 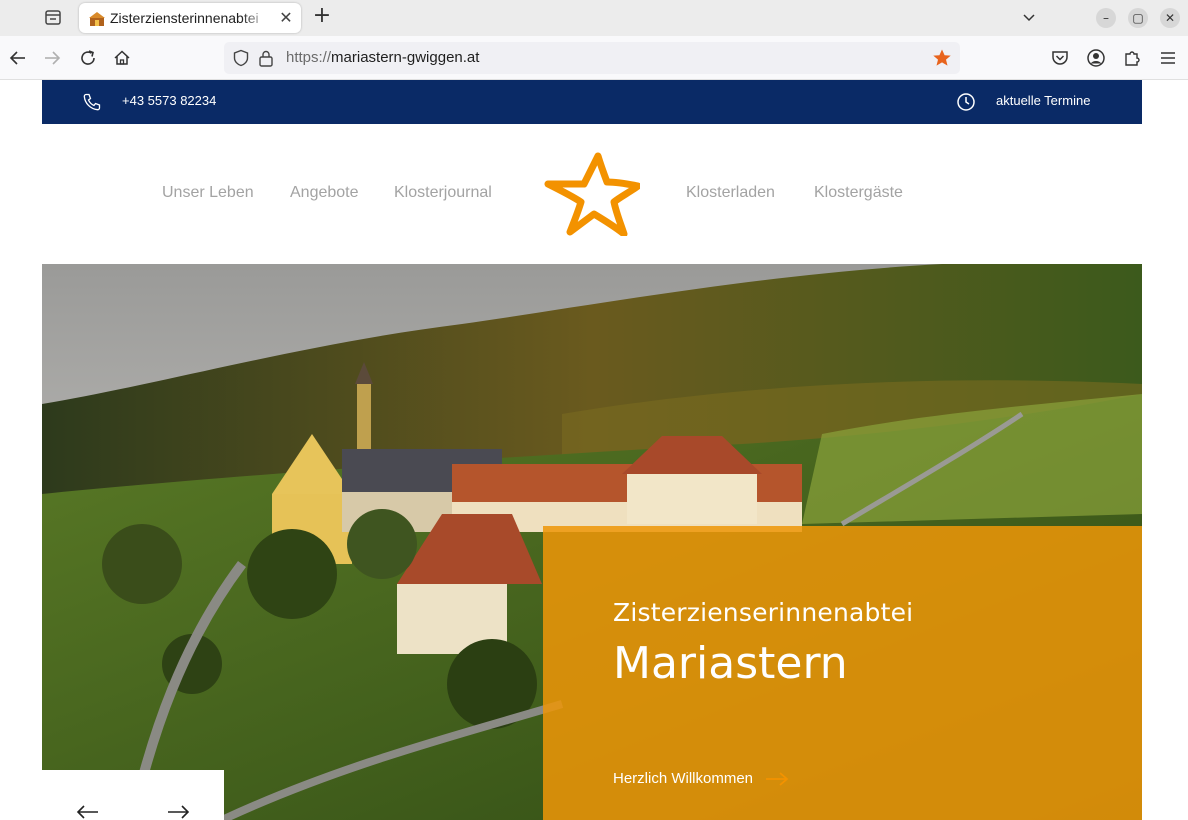 I want to click on back-arrow-icon, so click(x=18, y=58).